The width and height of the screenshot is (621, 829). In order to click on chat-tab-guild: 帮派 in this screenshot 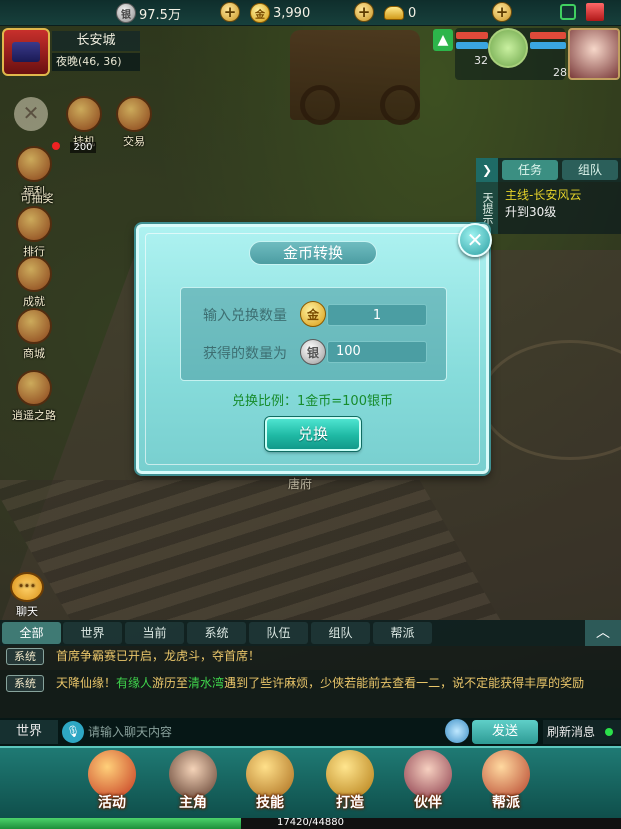, I will do `click(402, 633)`.